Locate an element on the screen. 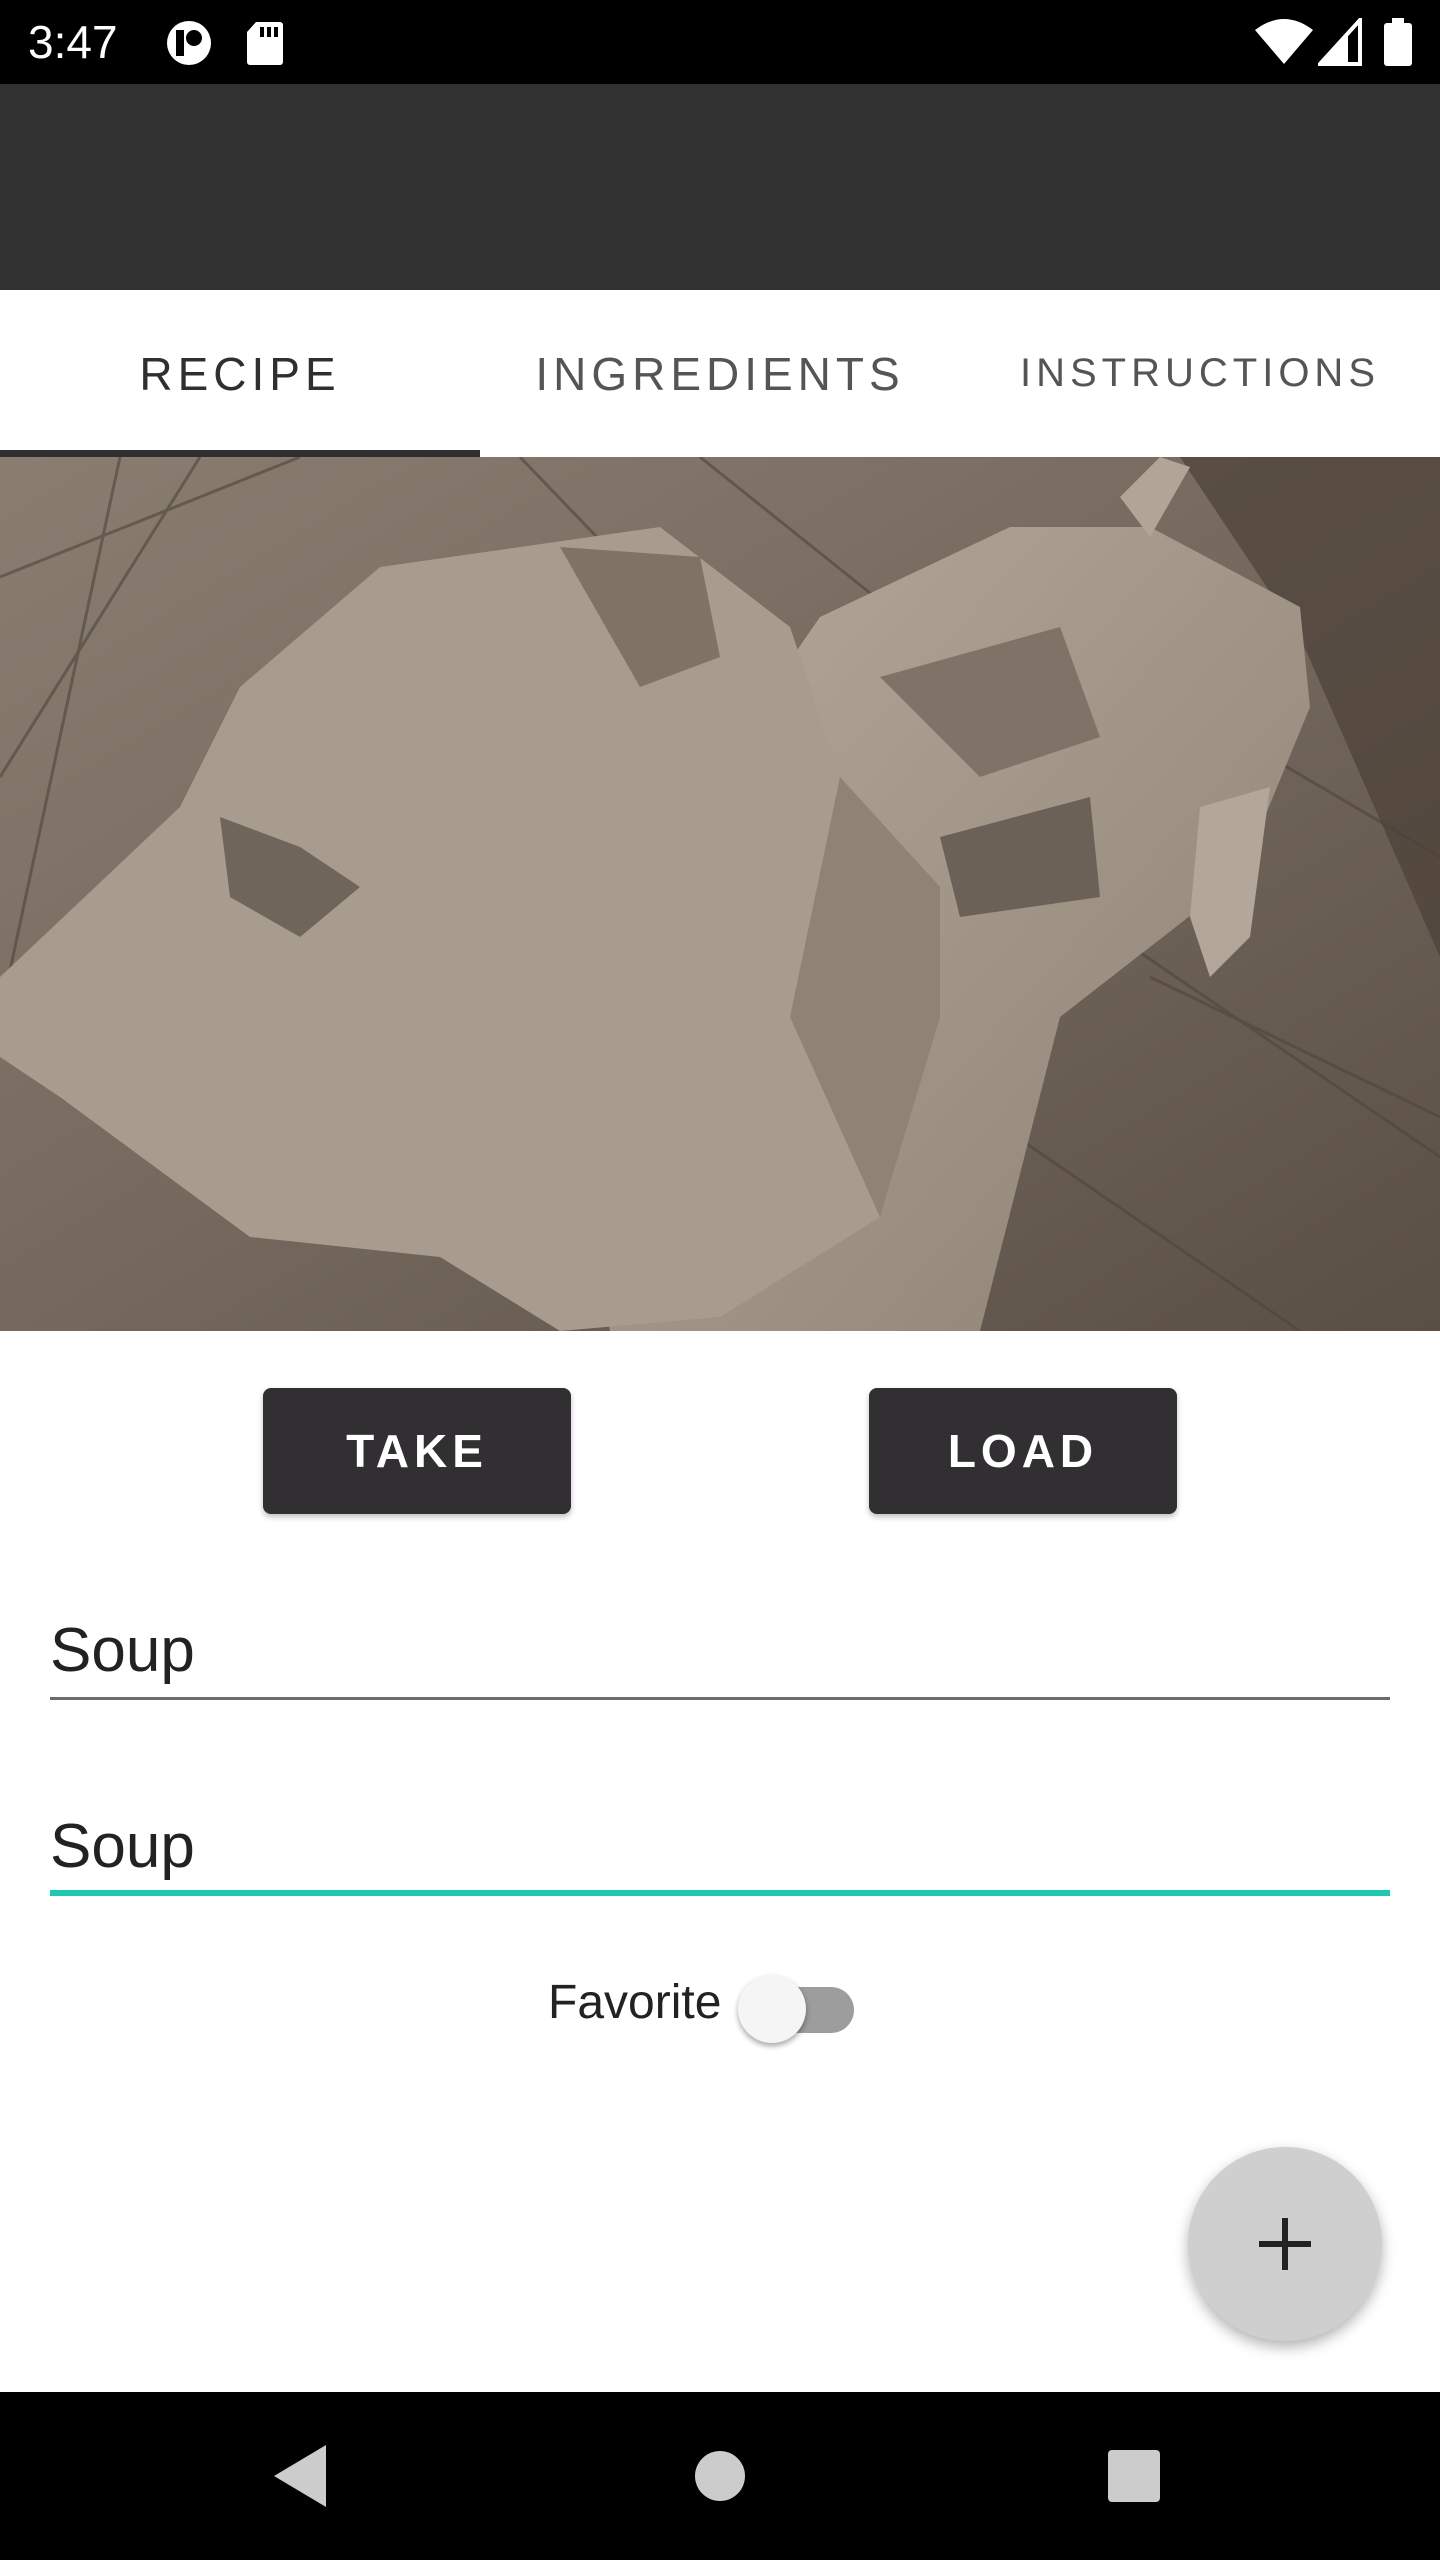 This screenshot has width=1440, height=2560. back-button is located at coordinates (300, 2476).